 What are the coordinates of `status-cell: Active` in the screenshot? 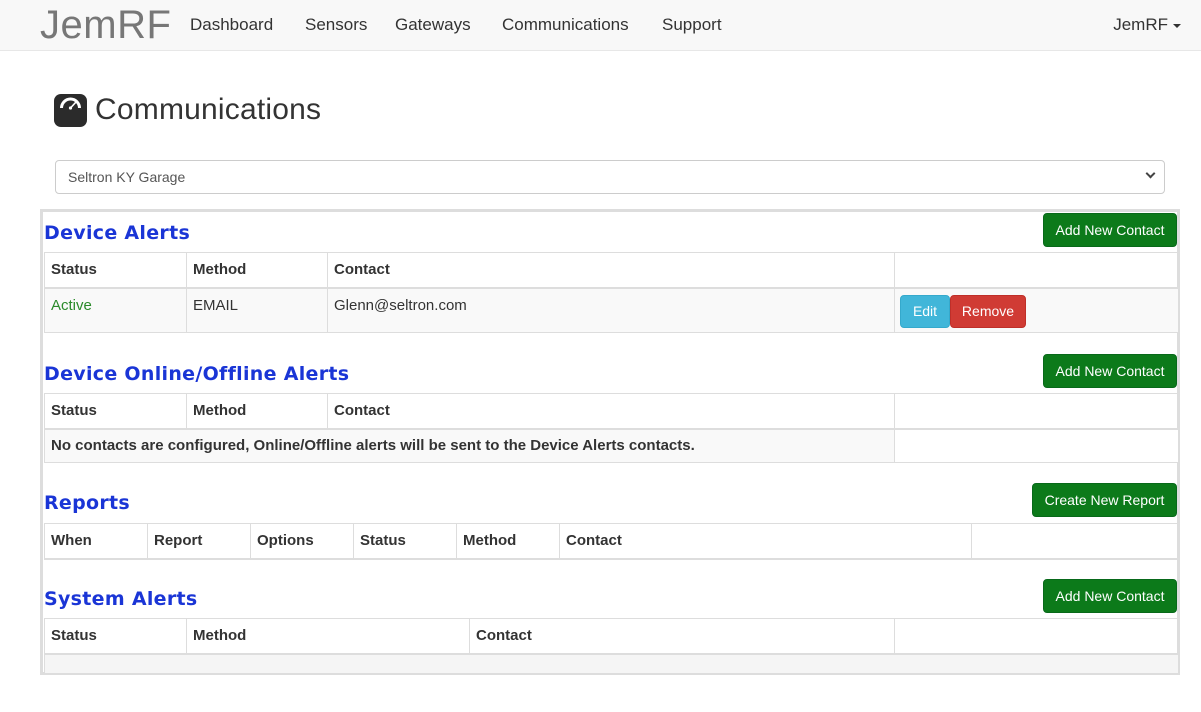 It's located at (115, 310).